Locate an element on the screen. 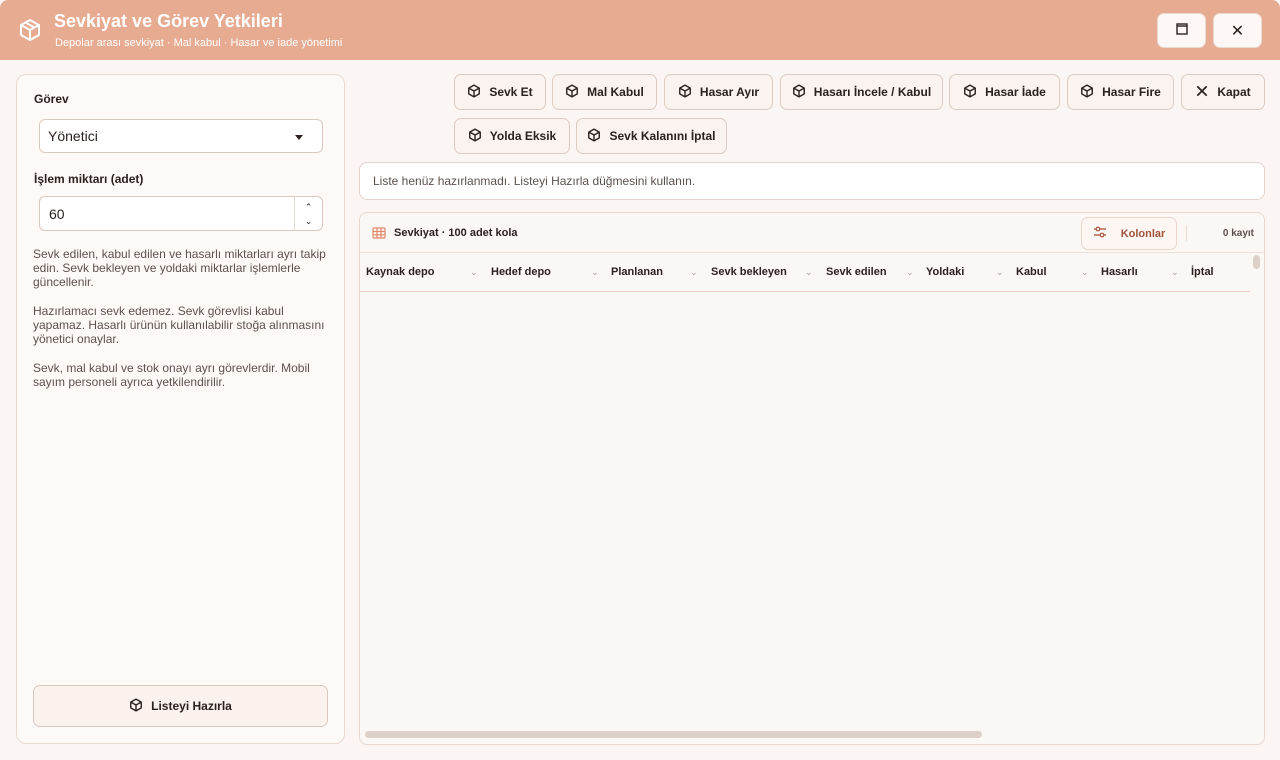  separate-damage-button: Hasar Ayır is located at coordinates (718, 92).